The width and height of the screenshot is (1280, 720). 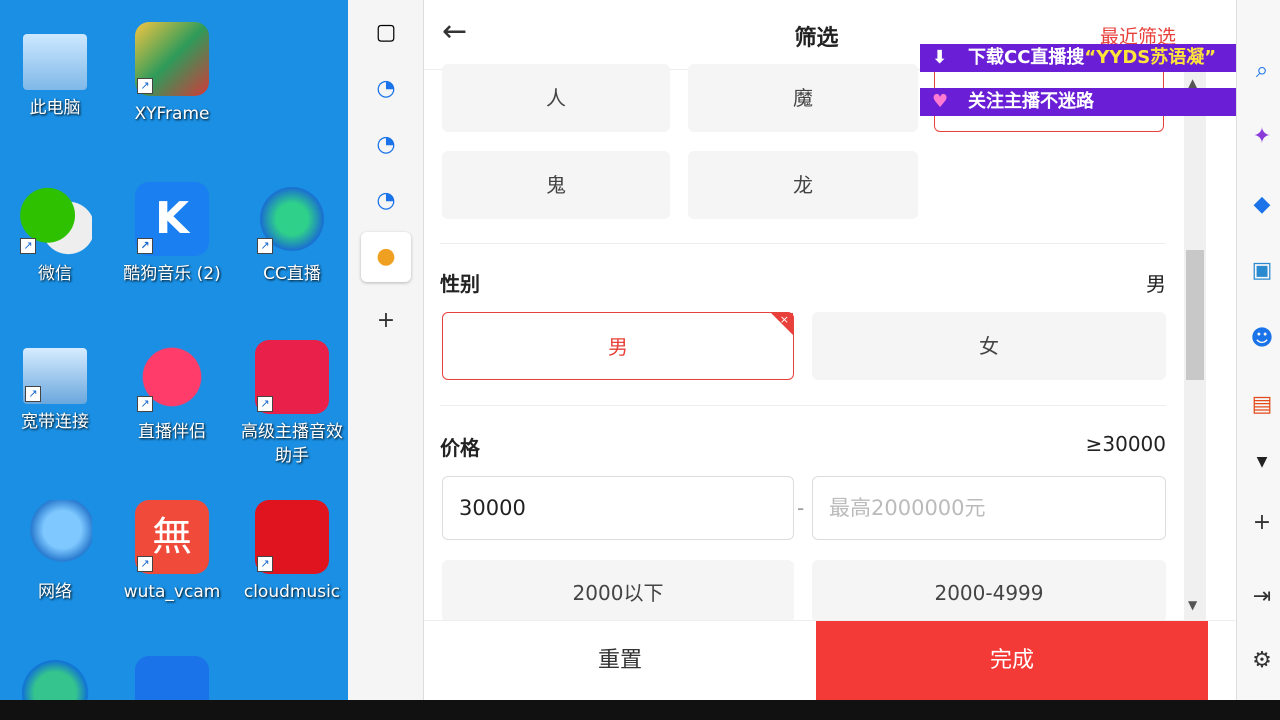 I want to click on banner-text: 下载CC直播搜, so click(x=1026, y=57).